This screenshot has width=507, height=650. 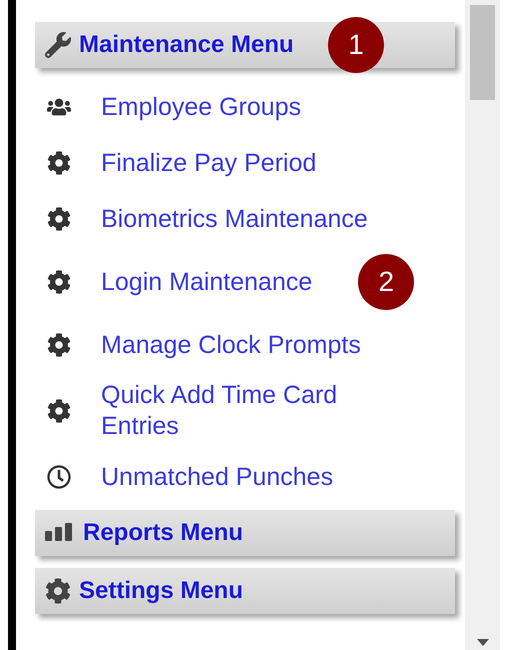 What do you see at coordinates (356, 45) in the screenshot?
I see `callout-badge: 1` at bounding box center [356, 45].